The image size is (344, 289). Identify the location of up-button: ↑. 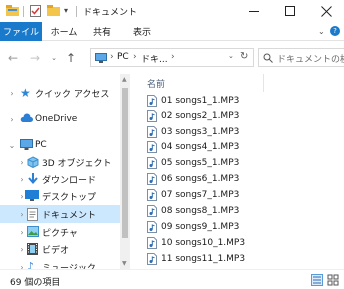
(71, 58).